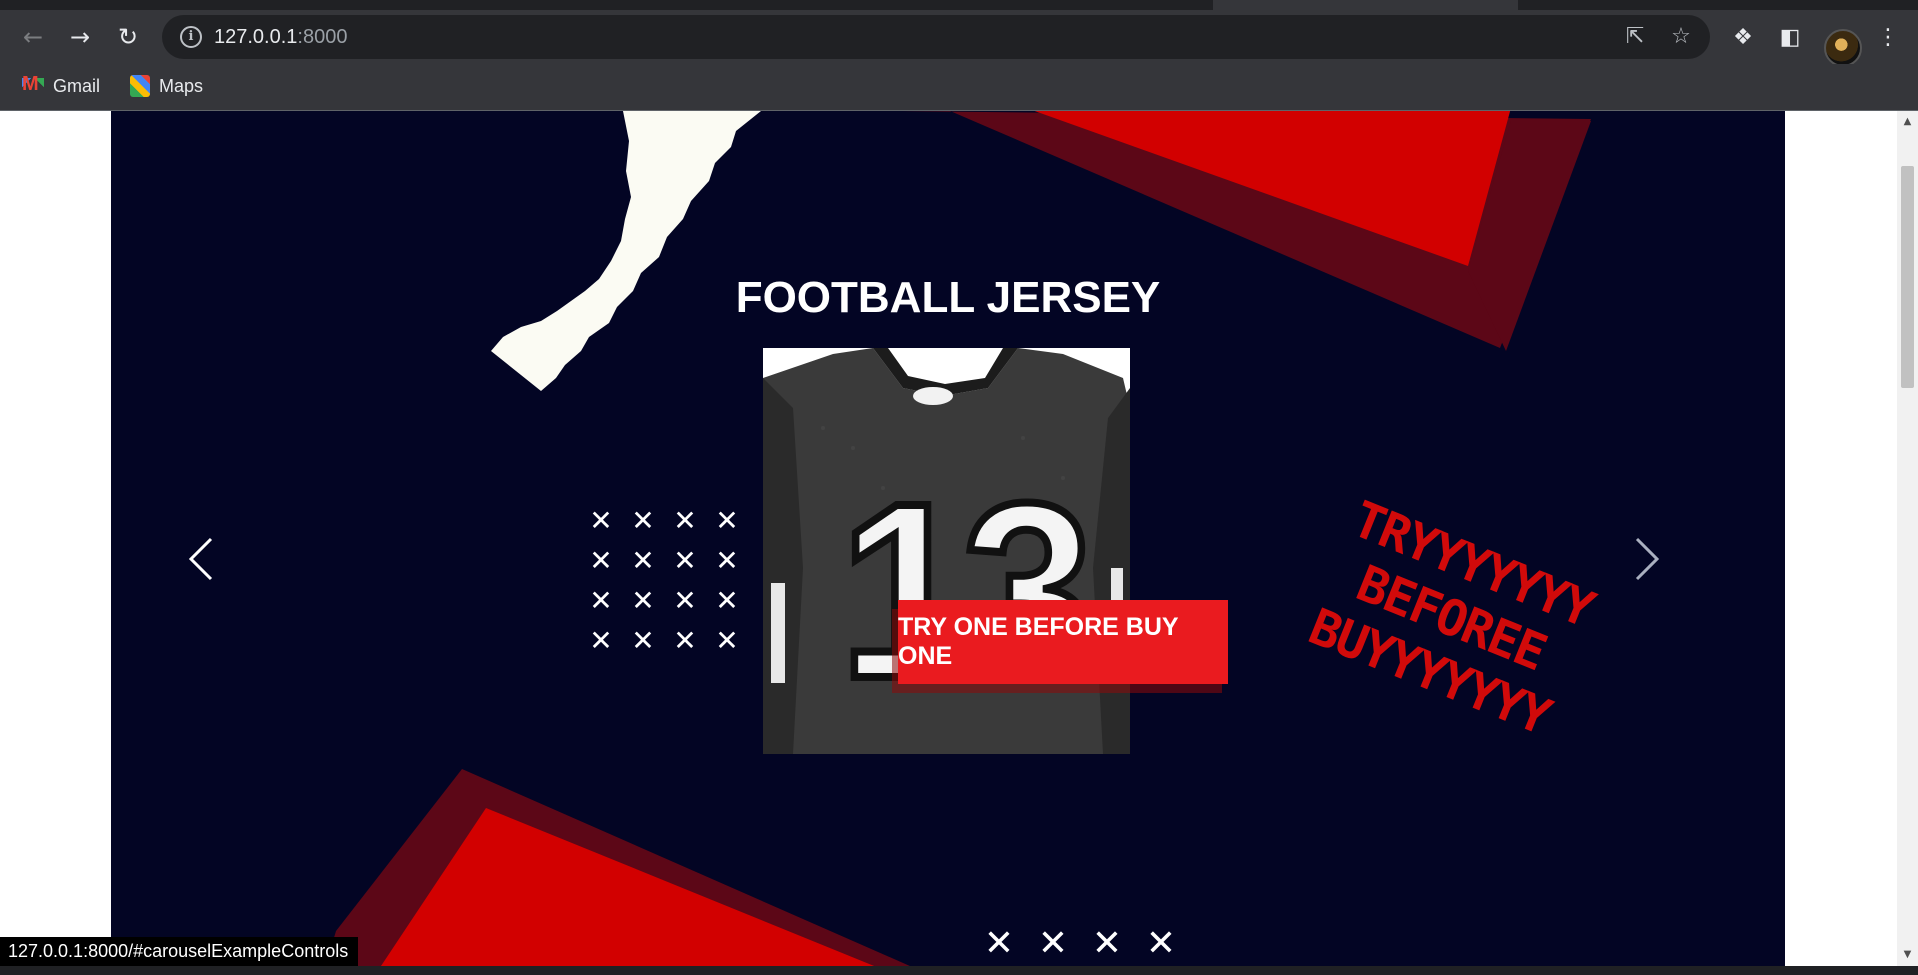  I want to click on bookmark-gmail-label: Gmail, so click(77, 85).